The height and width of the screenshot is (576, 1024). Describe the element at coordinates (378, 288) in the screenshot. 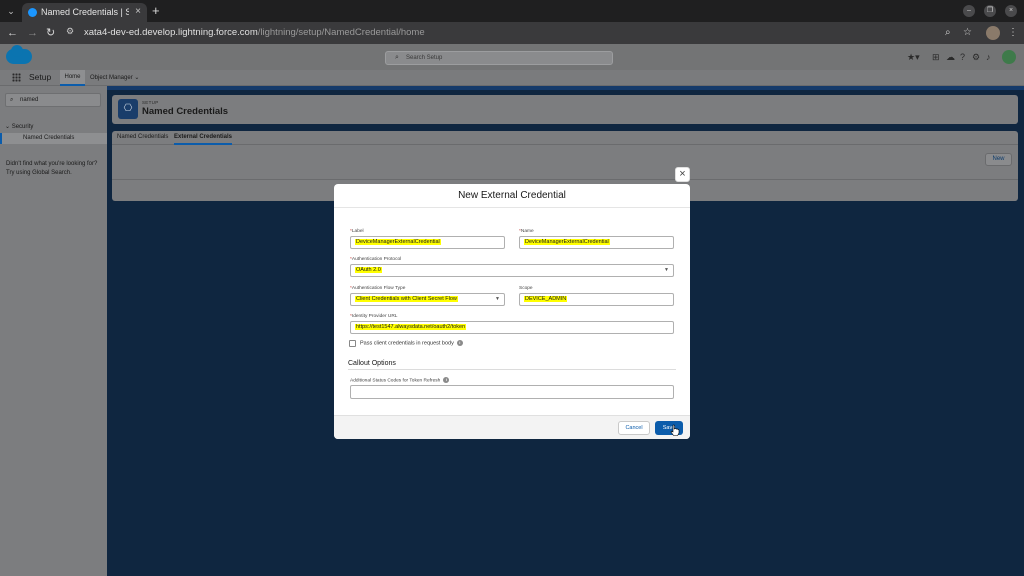

I see `auth-flow-label: *Authentication Flow Type` at that location.